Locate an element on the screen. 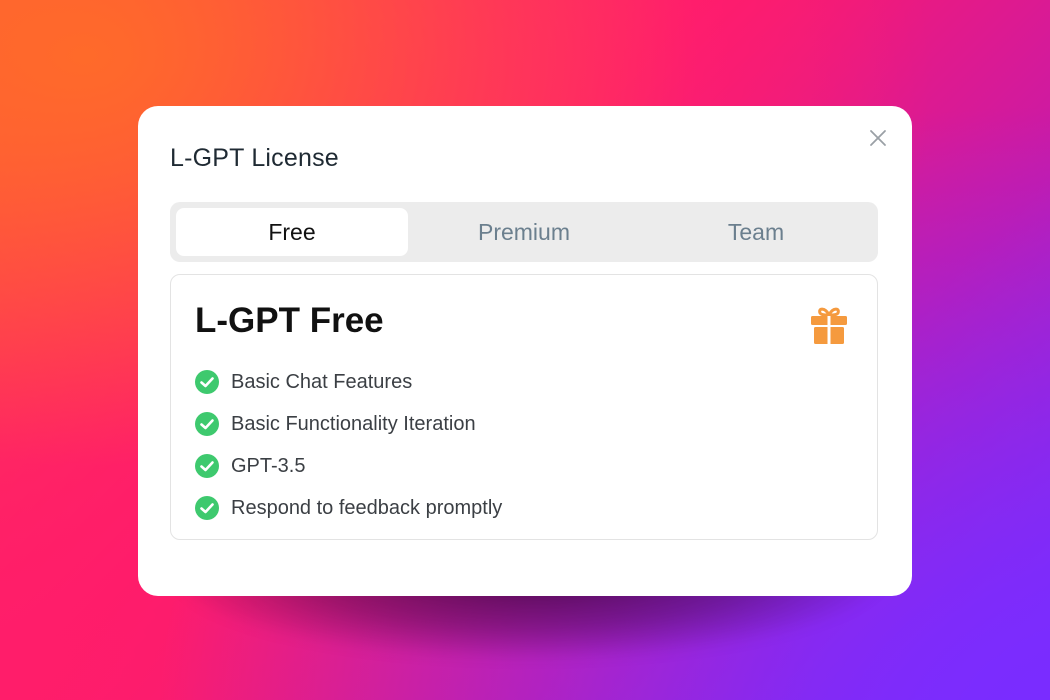 This screenshot has width=1050, height=700. feature-label: GPT-3.5 is located at coordinates (268, 465).